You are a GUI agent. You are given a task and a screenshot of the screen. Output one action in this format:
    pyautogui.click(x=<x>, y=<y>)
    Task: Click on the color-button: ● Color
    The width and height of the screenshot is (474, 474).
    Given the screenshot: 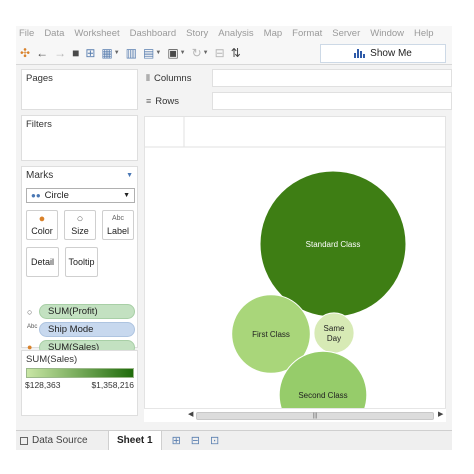 What is the action you would take?
    pyautogui.click(x=42, y=225)
    